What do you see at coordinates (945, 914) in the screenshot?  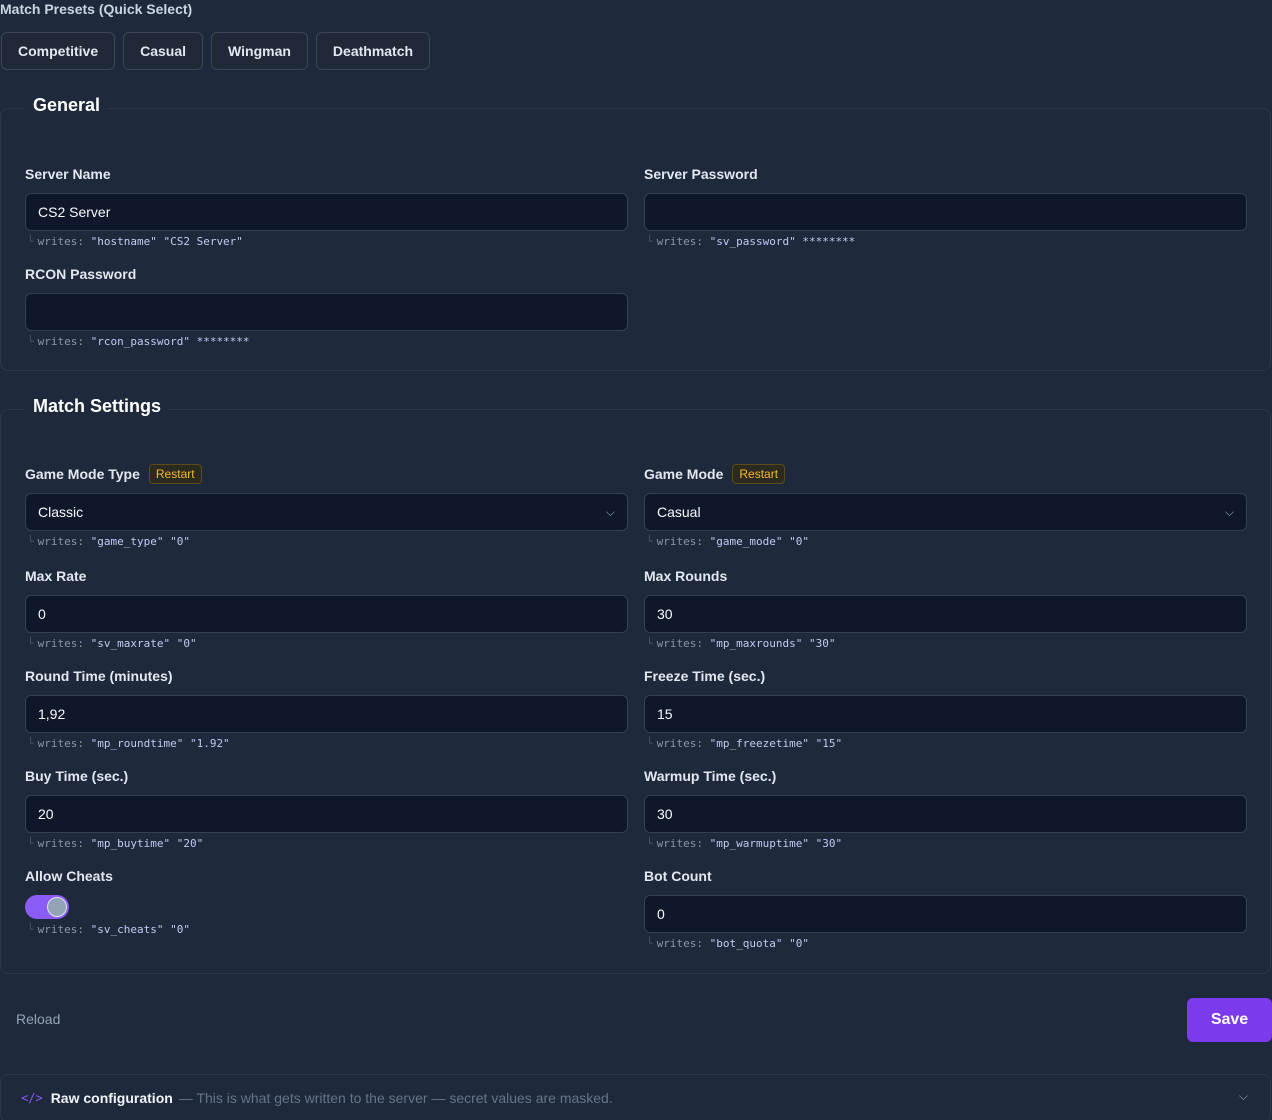 I see `bot-count-input: 0` at bounding box center [945, 914].